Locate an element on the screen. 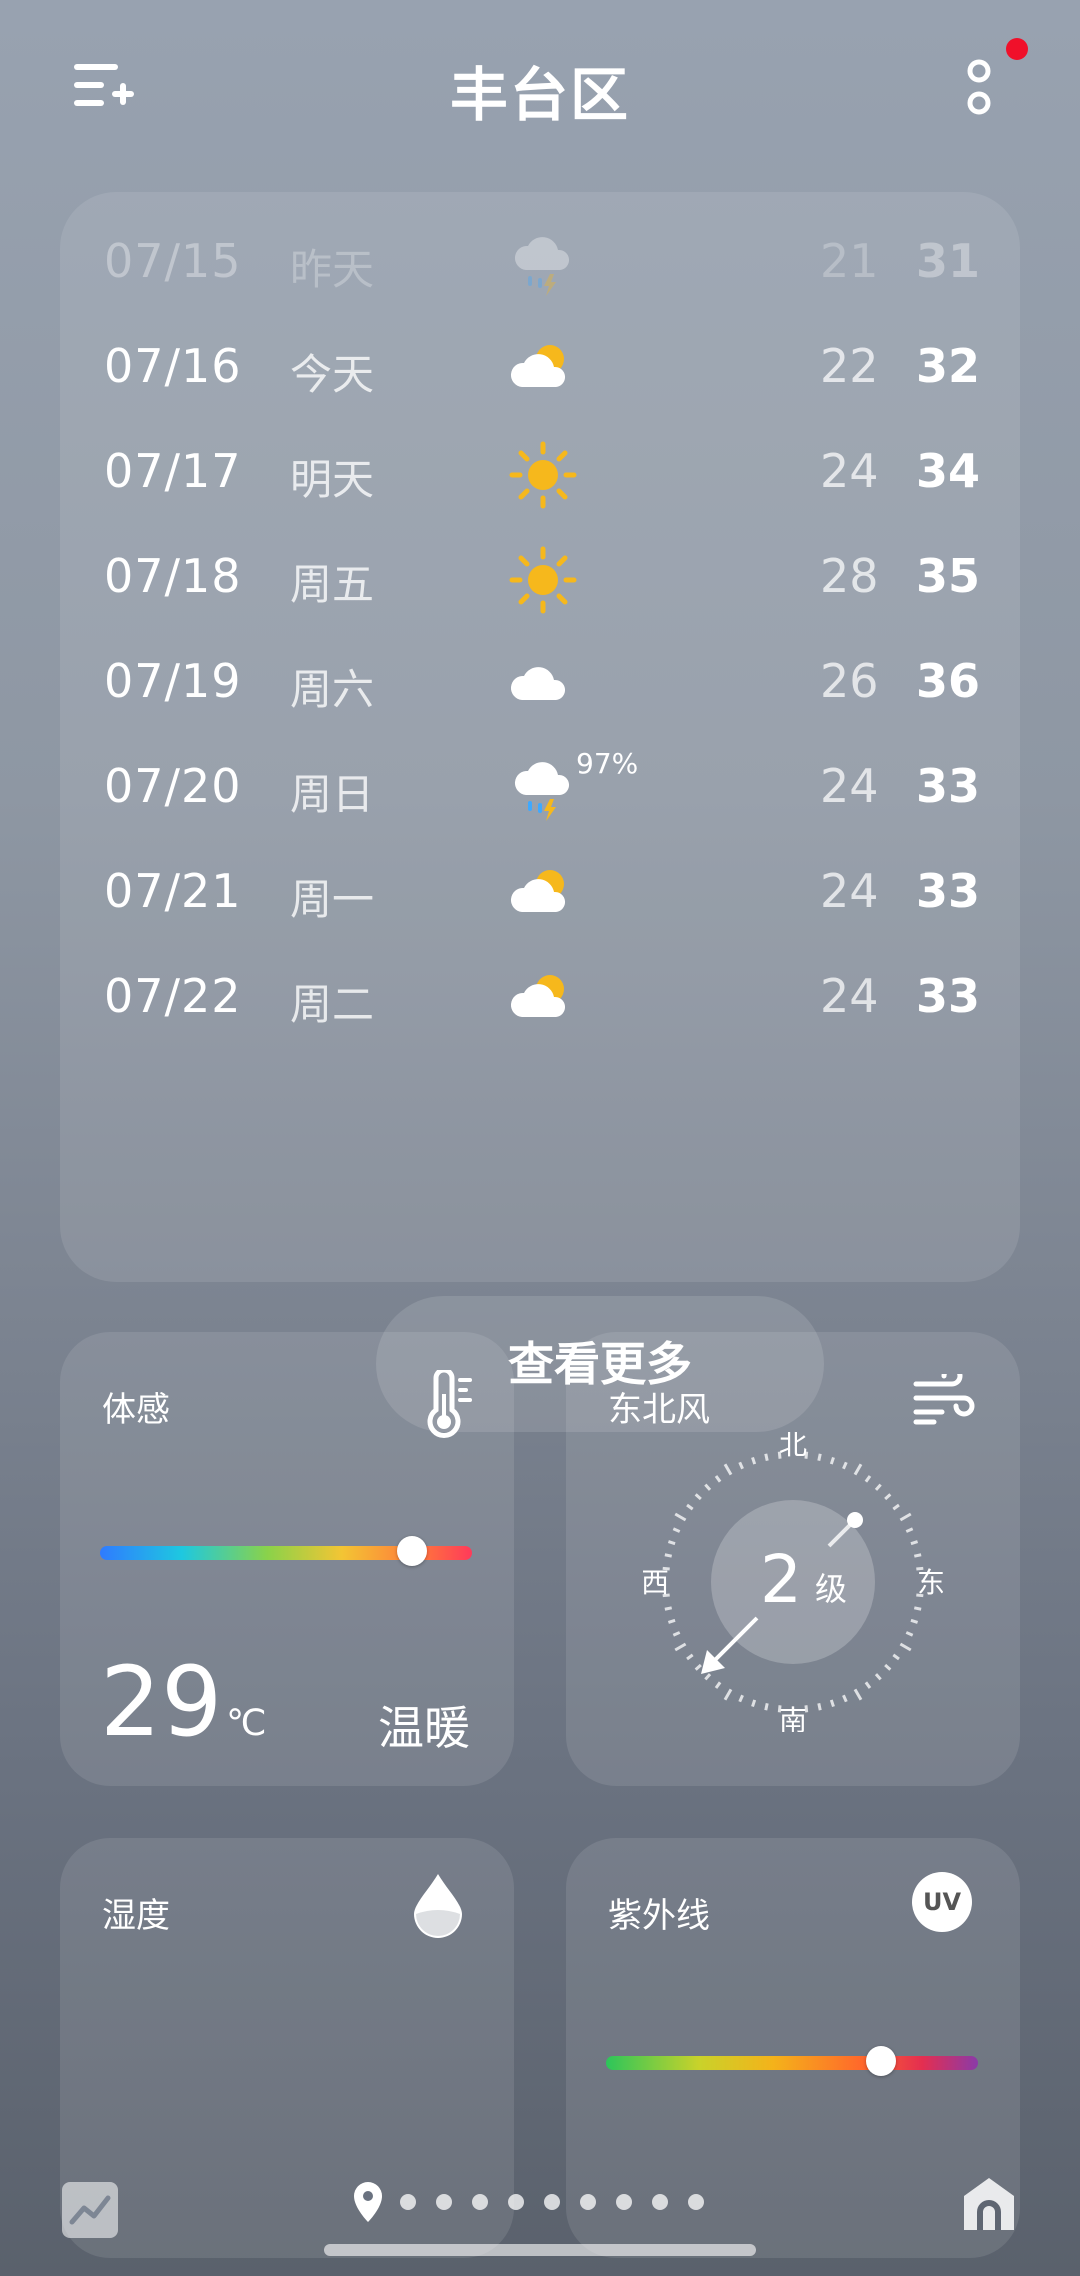 The image size is (1080, 2276). forecast-day: 周二 is located at coordinates (332, 1004).